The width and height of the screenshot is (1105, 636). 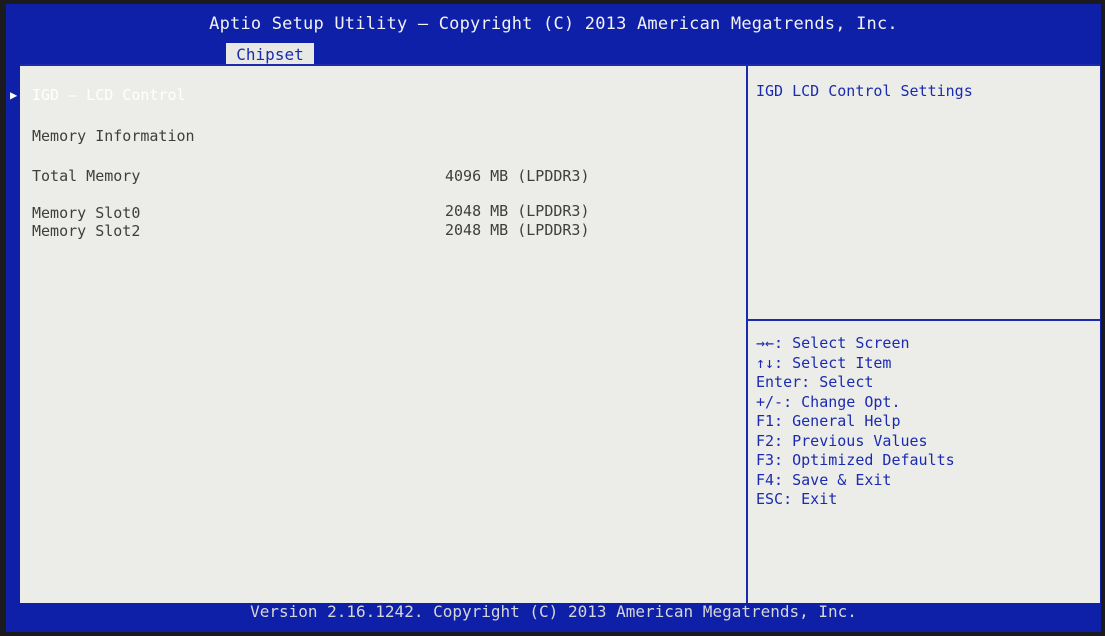 What do you see at coordinates (86, 176) in the screenshot?
I see `total-memory-label: Total Memory` at bounding box center [86, 176].